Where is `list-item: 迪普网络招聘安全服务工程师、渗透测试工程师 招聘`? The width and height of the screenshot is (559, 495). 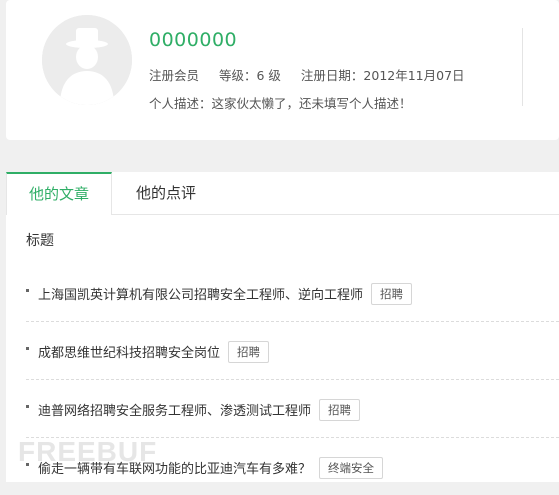
list-item: 迪普网络招聘安全服务工程师、渗透测试工程师 招聘 is located at coordinates (292, 409).